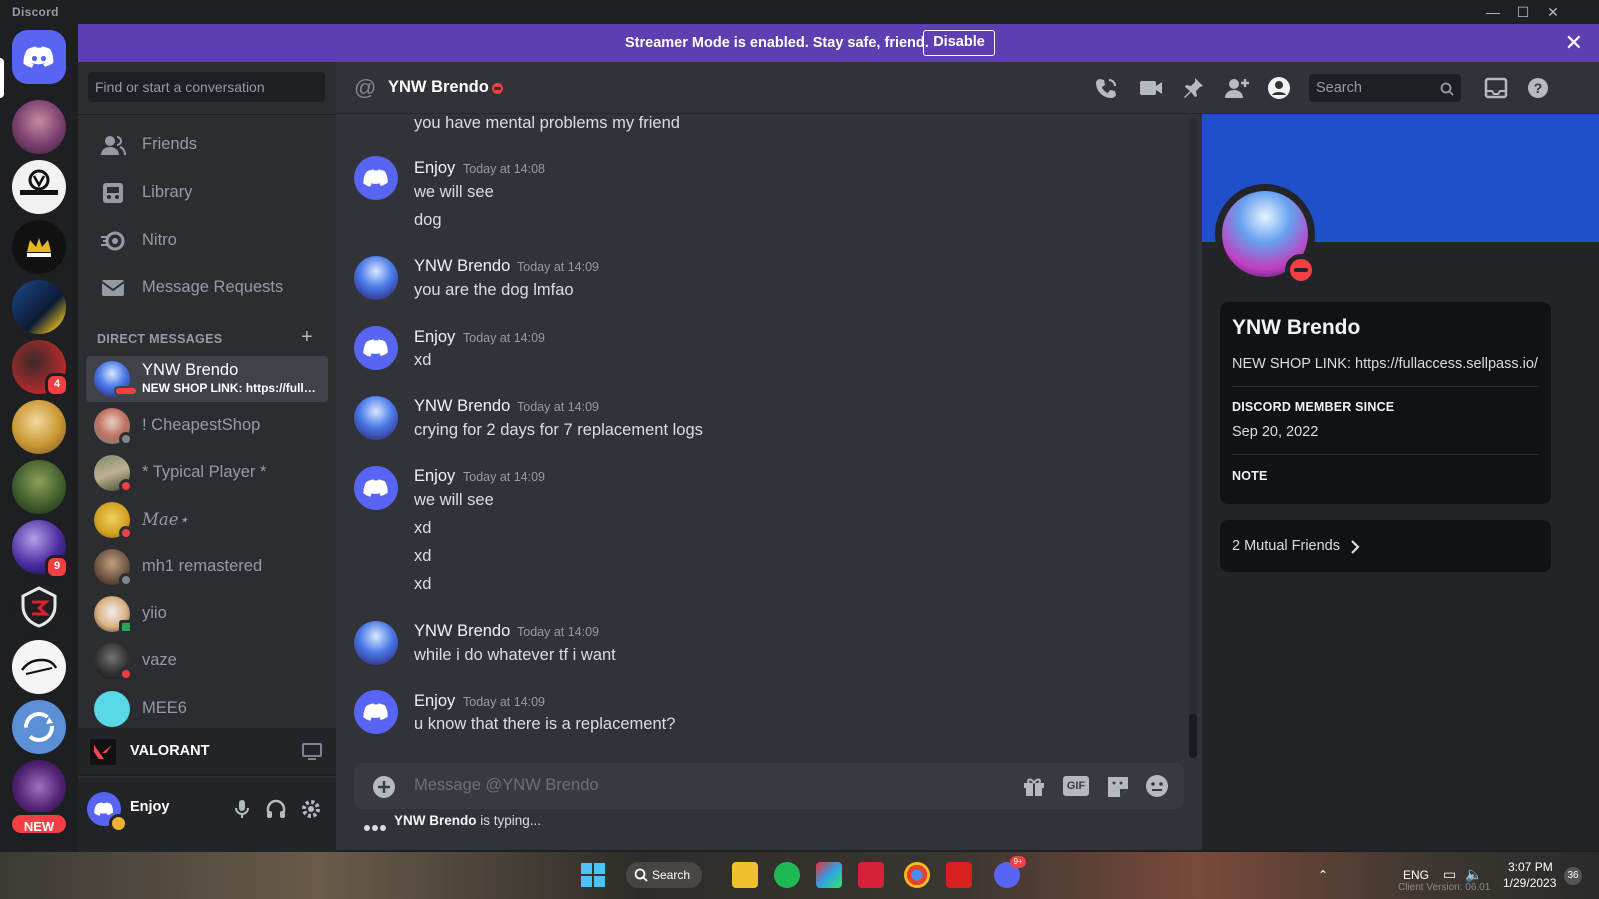 This screenshot has width=1599, height=899. Describe the element at coordinates (1539, 88) in the screenshot. I see `help-icon: ?` at that location.